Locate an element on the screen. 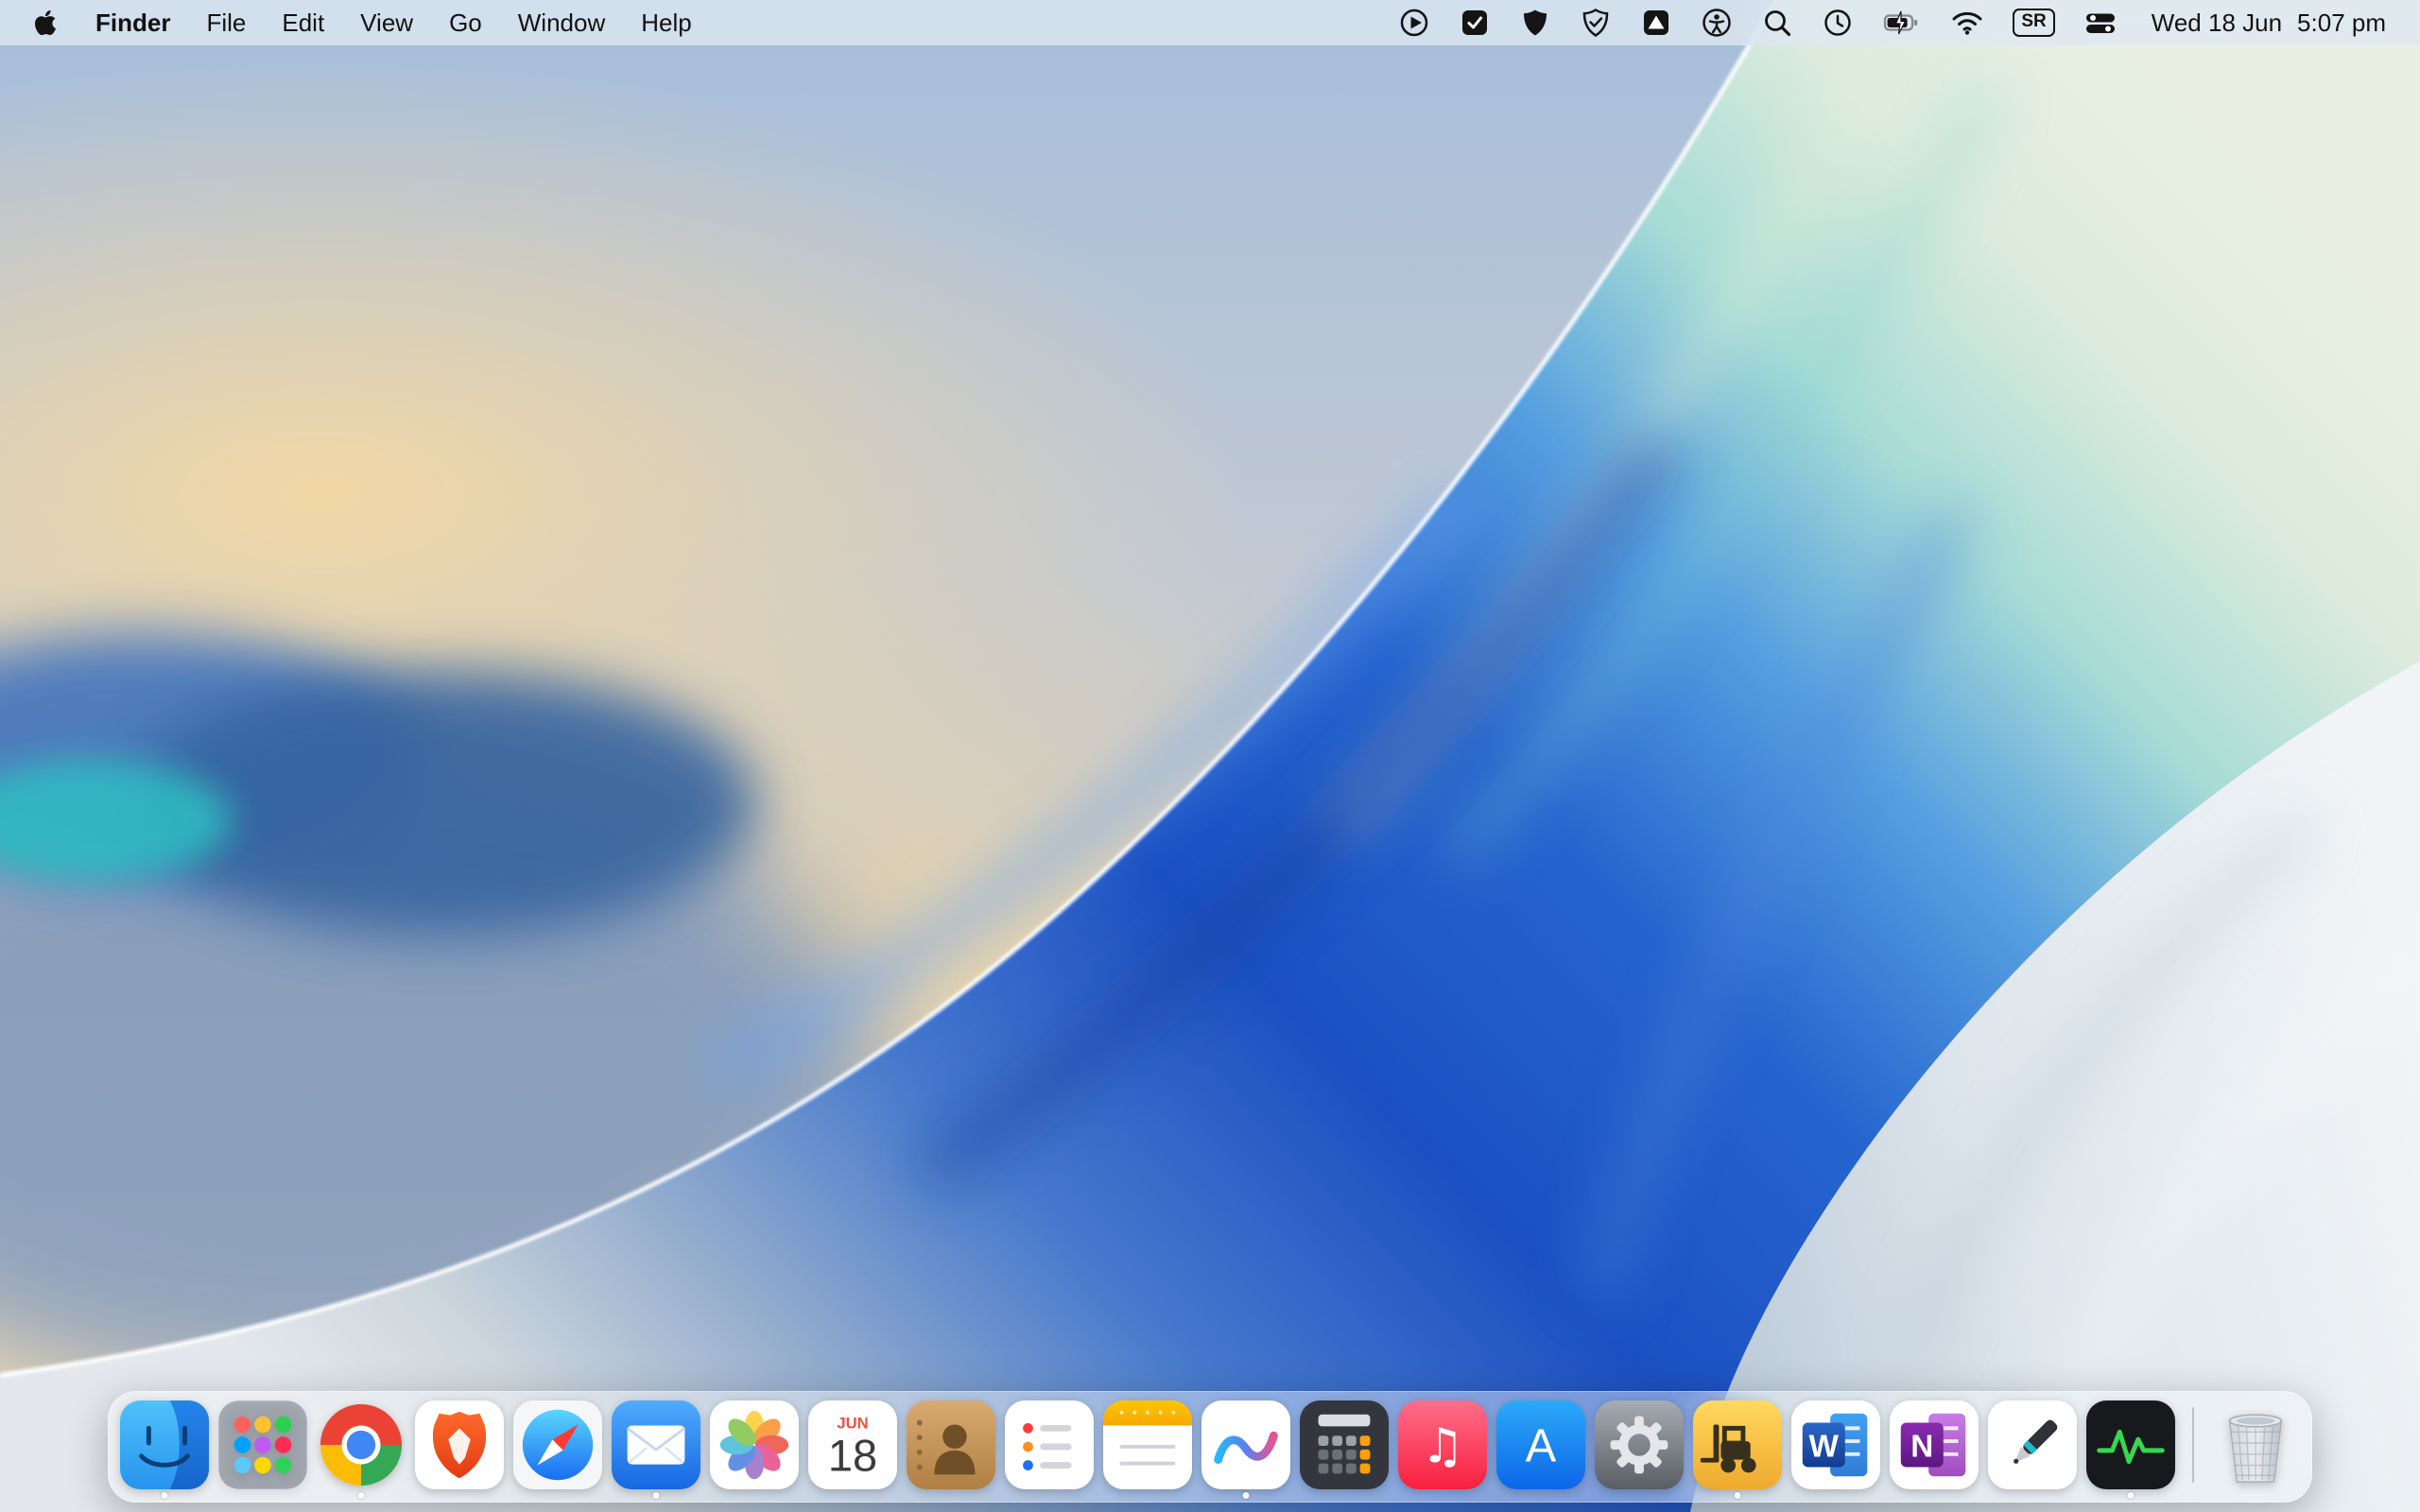  dock-item-contacts is located at coordinates (951, 1444).